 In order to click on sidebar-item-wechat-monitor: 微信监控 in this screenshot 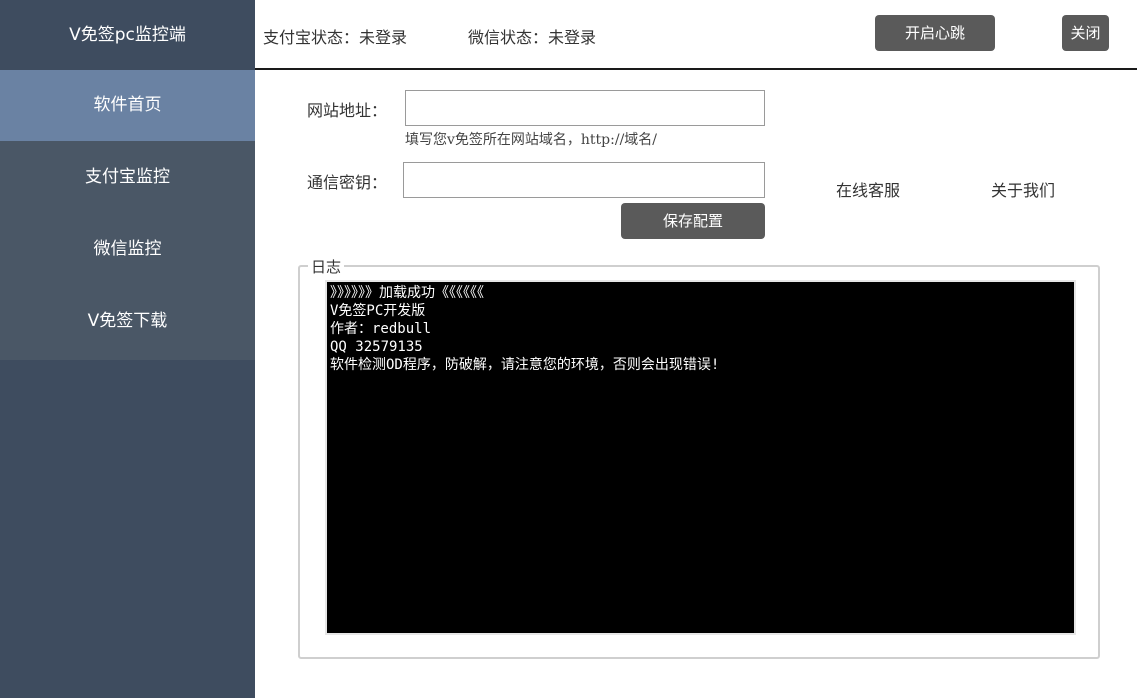, I will do `click(127, 249)`.